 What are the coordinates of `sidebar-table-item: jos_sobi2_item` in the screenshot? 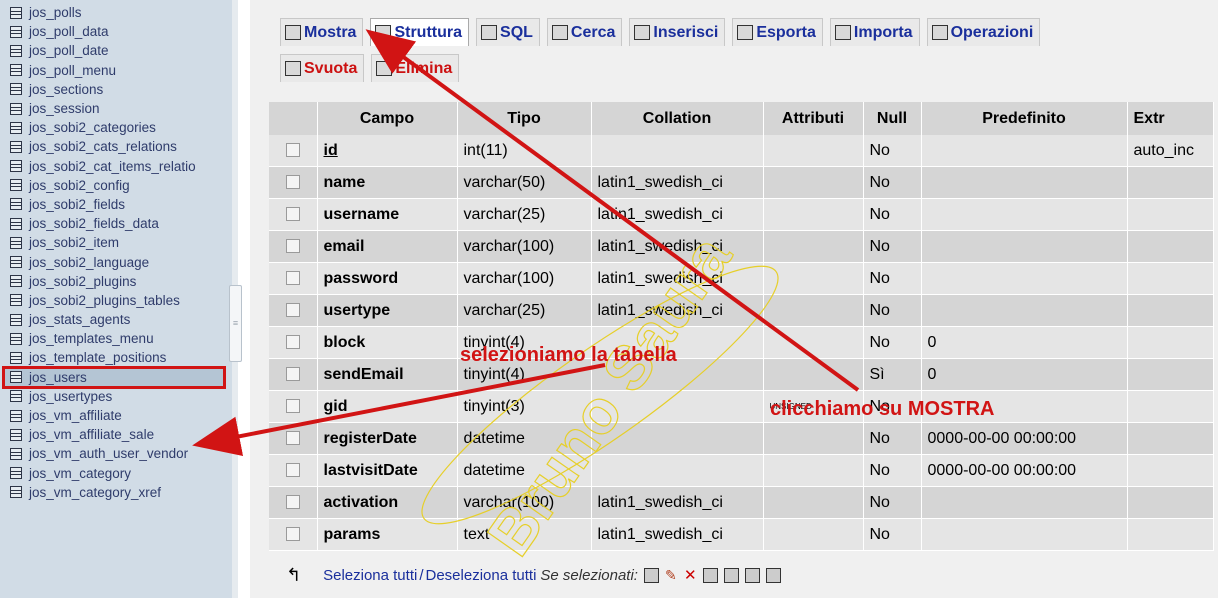 It's located at (121, 242).